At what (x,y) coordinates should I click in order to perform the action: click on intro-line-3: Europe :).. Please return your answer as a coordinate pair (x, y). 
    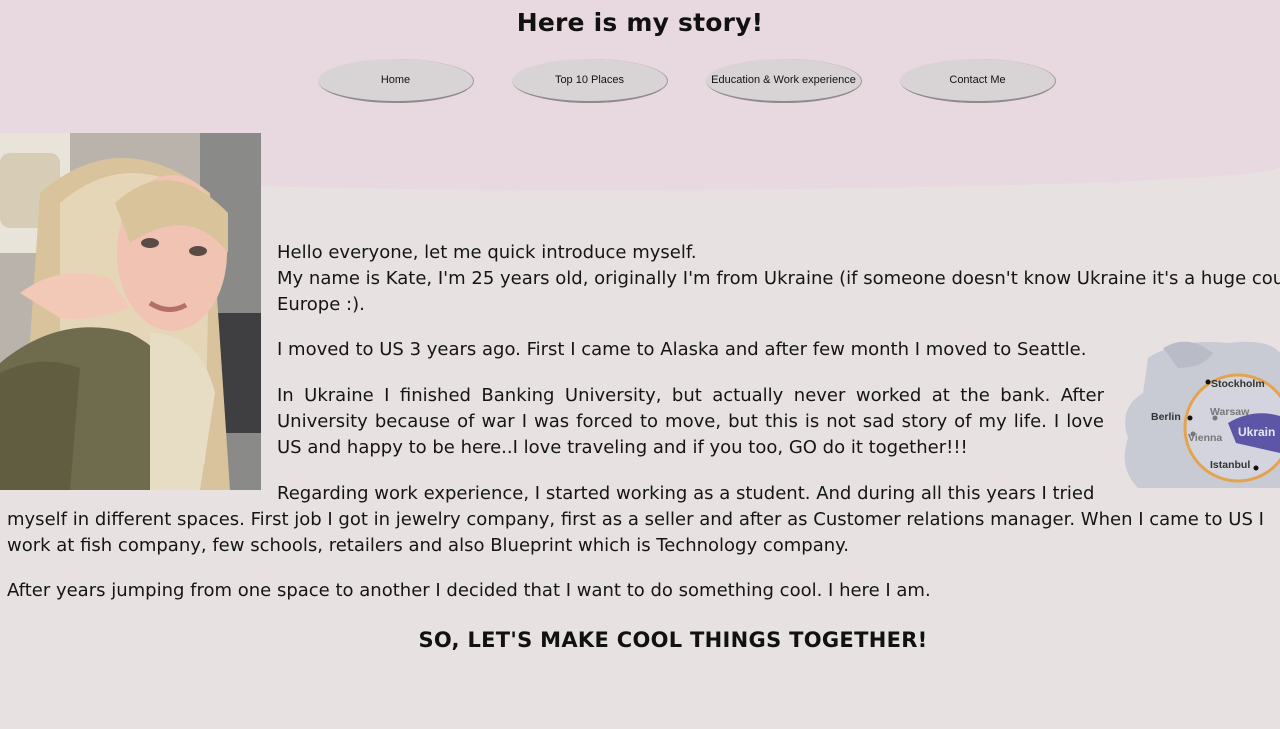
    Looking at the image, I should click on (321, 304).